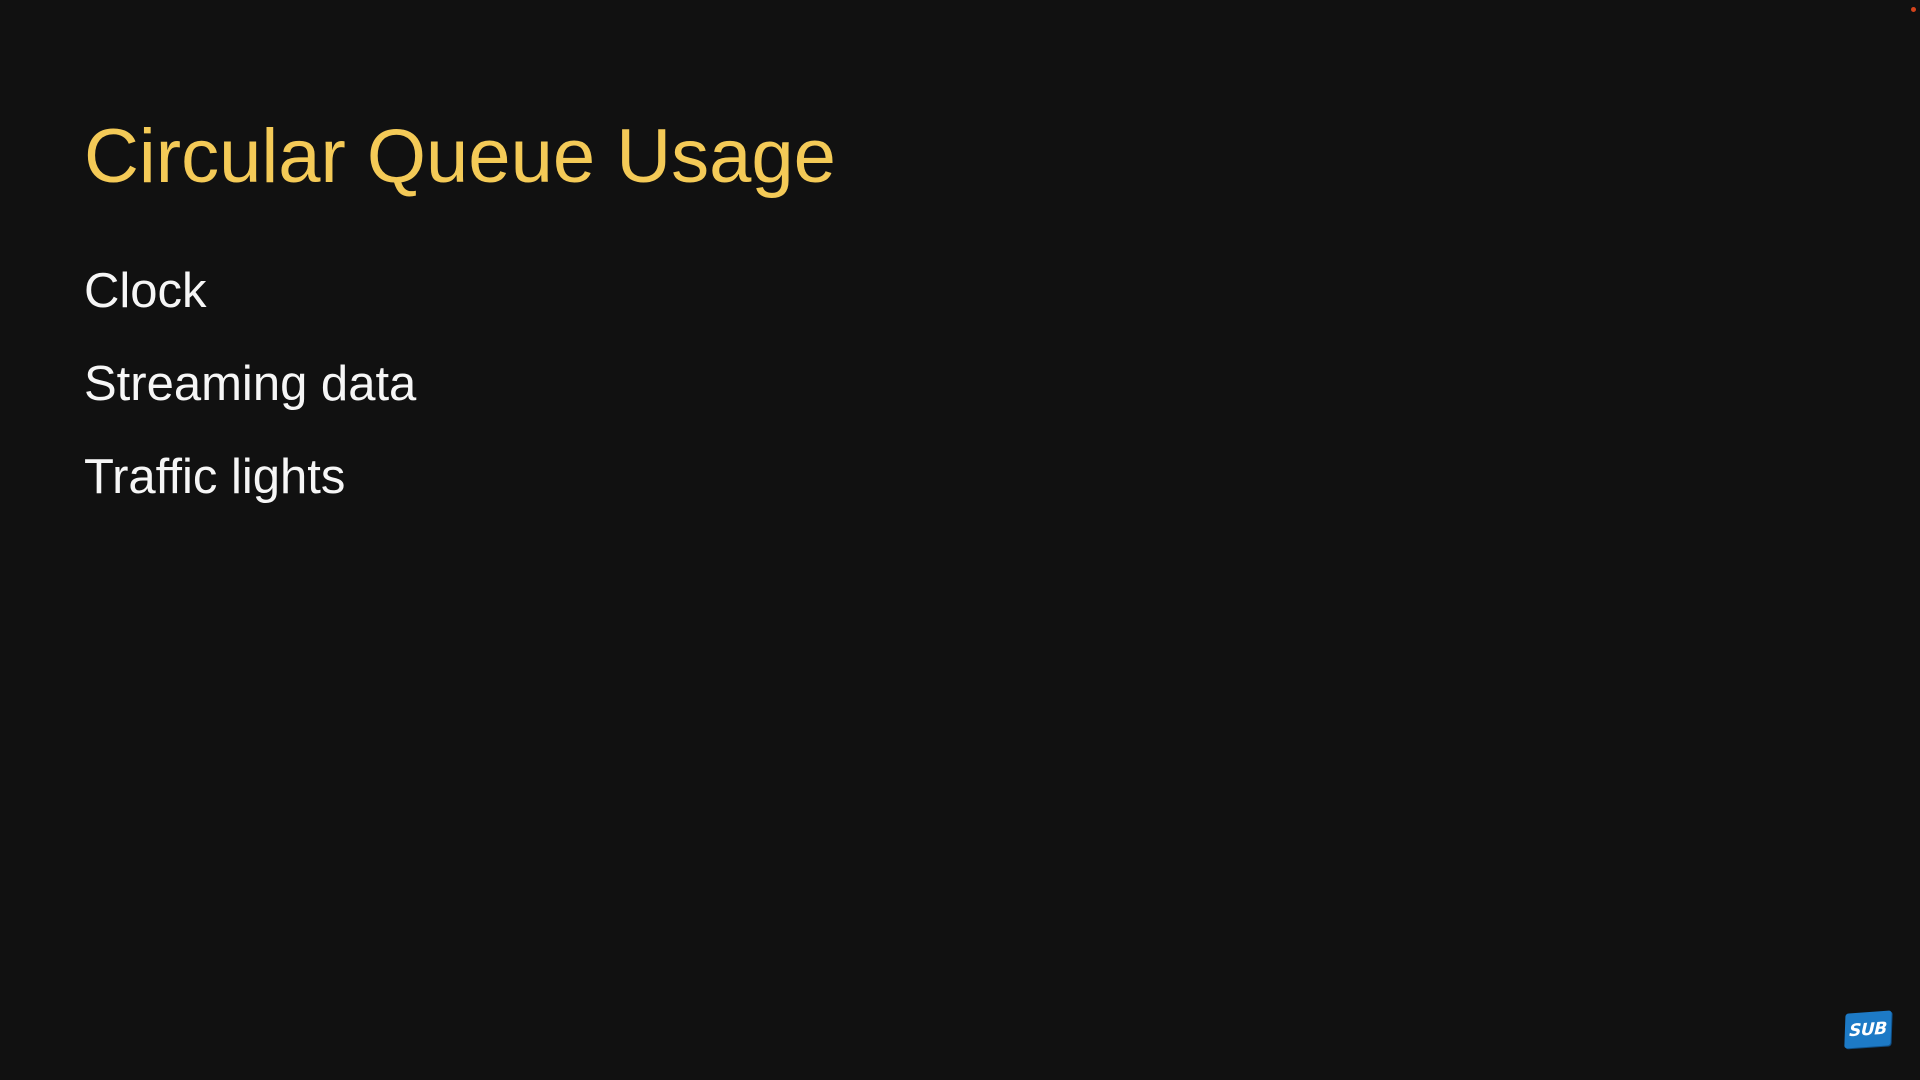  What do you see at coordinates (215, 477) in the screenshot?
I see `bullet-item-traffic-lights: Traffic lights` at bounding box center [215, 477].